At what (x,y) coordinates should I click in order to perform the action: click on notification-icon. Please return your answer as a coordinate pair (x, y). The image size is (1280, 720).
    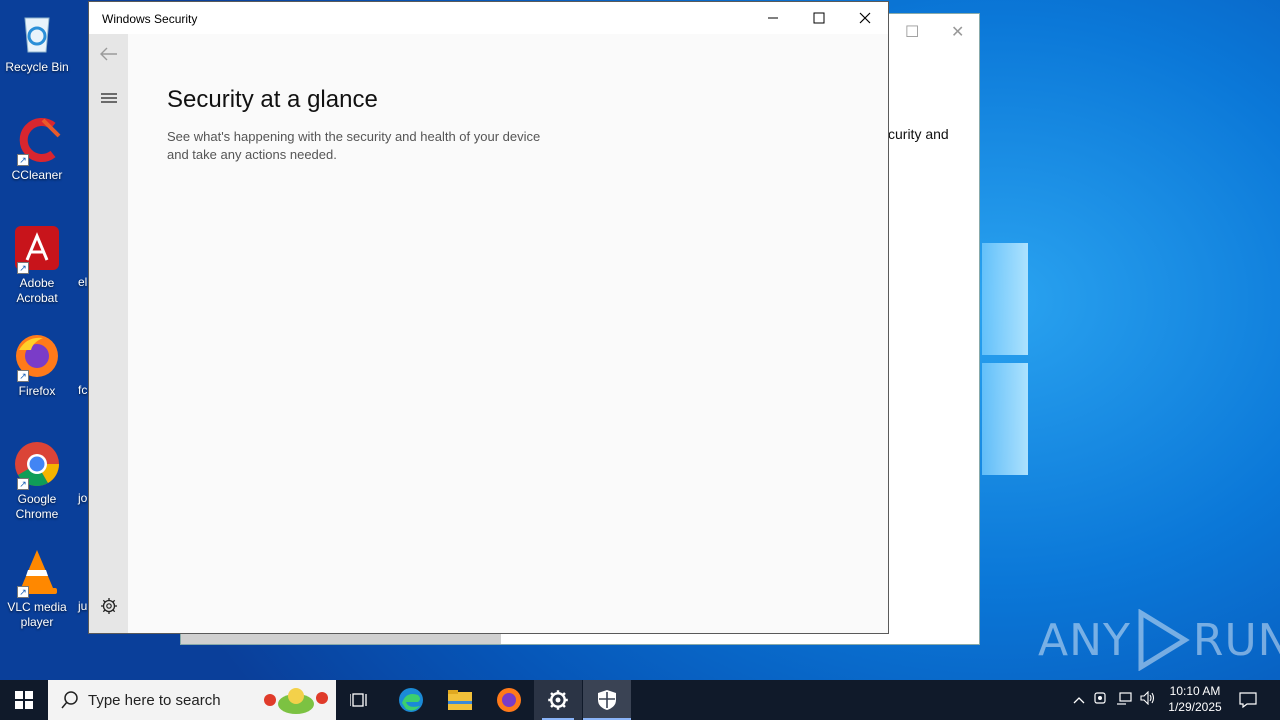
    Looking at the image, I should click on (1248, 700).